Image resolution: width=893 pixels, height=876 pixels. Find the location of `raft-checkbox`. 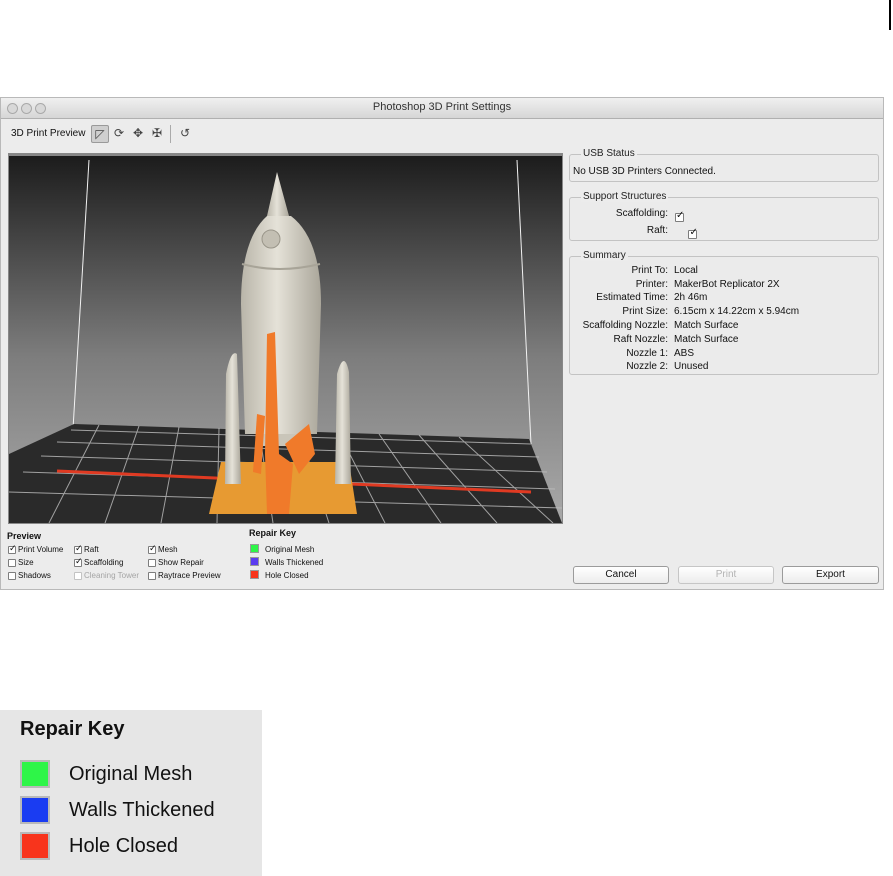

raft-checkbox is located at coordinates (693, 233).